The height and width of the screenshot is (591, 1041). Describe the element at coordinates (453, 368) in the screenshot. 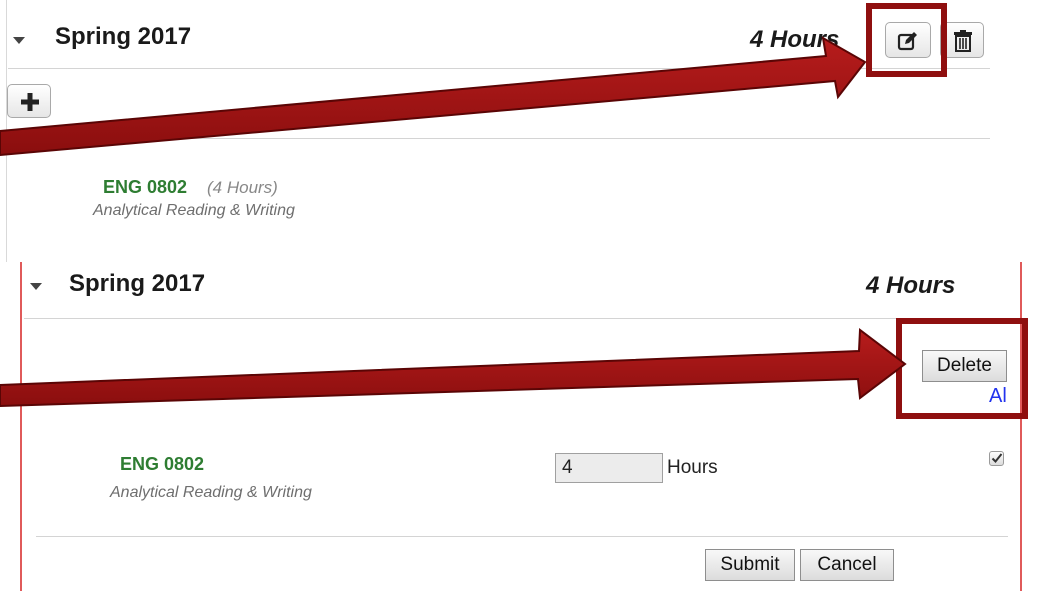

I see `annotation-arrow-to-delete` at that location.